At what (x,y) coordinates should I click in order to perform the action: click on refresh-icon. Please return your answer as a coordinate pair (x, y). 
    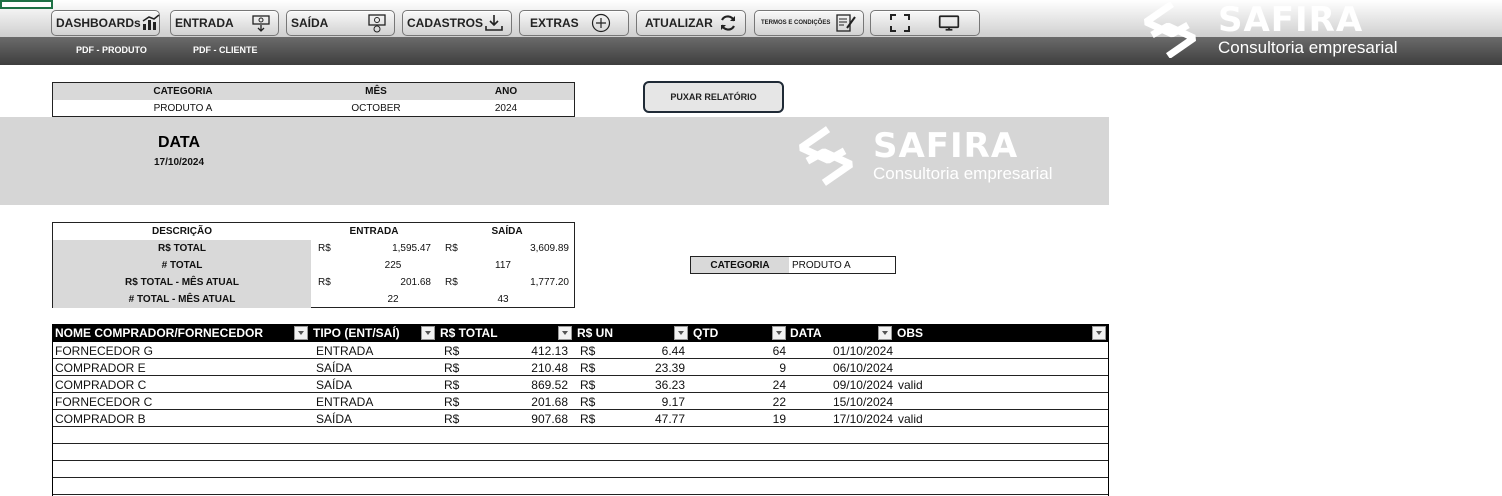
    Looking at the image, I should click on (728, 23).